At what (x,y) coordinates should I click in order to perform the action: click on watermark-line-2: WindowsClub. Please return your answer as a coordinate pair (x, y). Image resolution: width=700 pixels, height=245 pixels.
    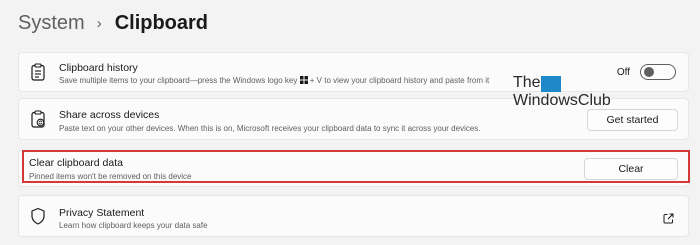
    Looking at the image, I should click on (562, 100).